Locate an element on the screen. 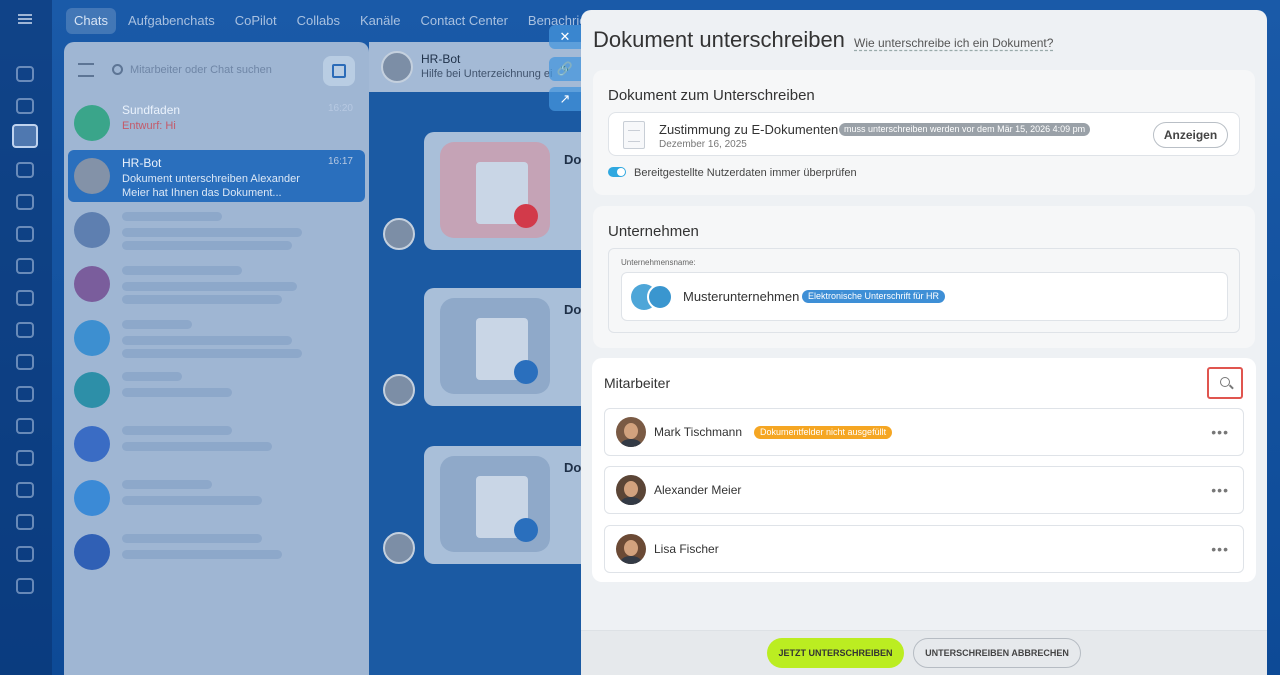 This screenshot has height=675, width=1280. employee-row: Alexander Meier ••• is located at coordinates (924, 490).